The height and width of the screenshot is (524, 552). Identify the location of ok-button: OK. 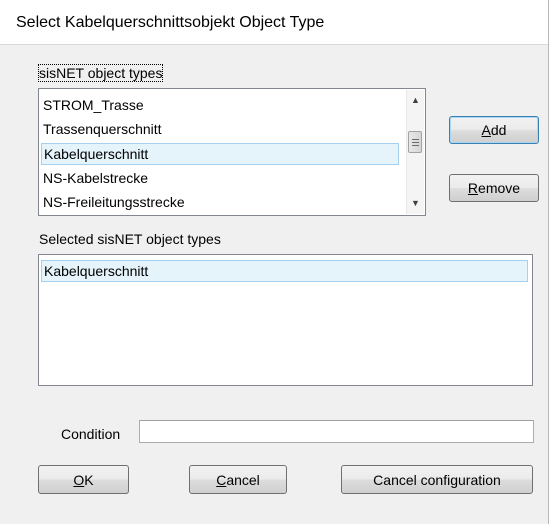
(83, 479).